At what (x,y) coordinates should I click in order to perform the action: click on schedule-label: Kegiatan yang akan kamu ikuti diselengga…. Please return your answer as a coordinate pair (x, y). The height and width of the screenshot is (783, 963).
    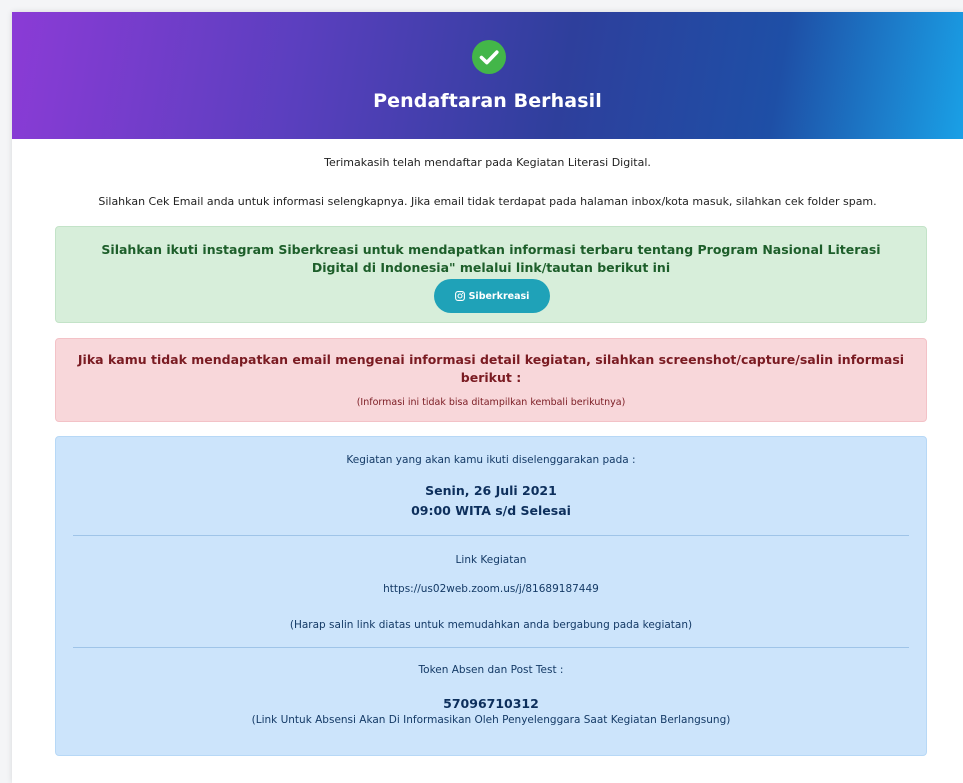
    Looking at the image, I should click on (491, 460).